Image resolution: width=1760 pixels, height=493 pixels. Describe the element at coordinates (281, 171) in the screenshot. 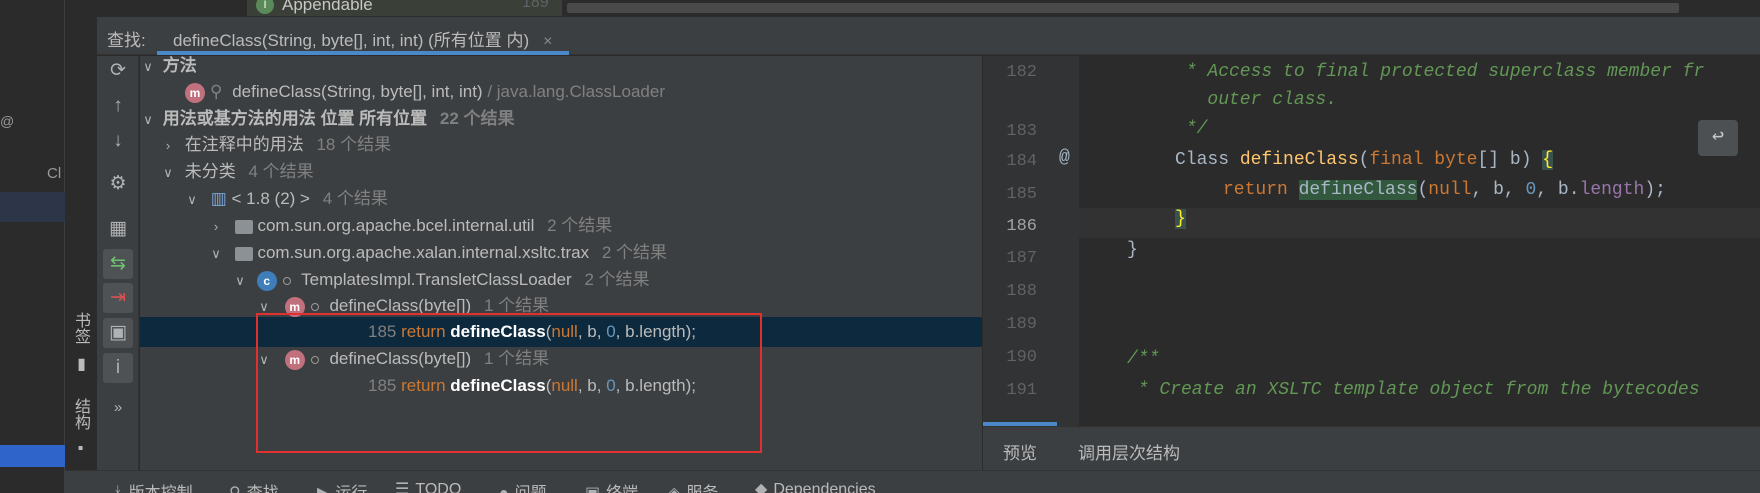

I see `unclassified-count: 4 个结果` at that location.